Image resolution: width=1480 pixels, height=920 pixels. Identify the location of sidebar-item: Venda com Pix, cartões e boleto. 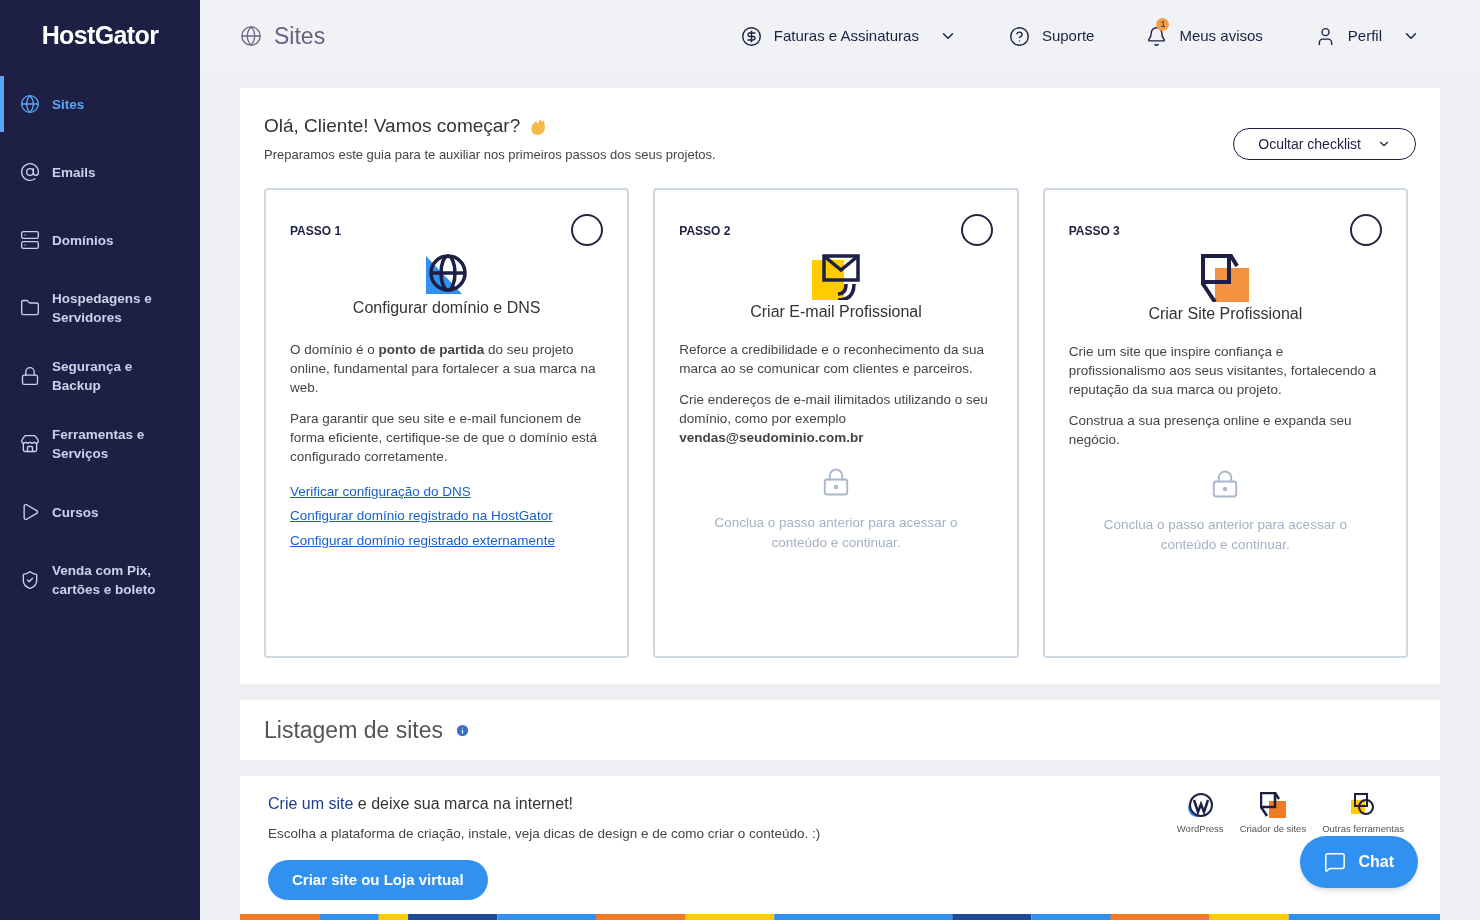
(100, 580).